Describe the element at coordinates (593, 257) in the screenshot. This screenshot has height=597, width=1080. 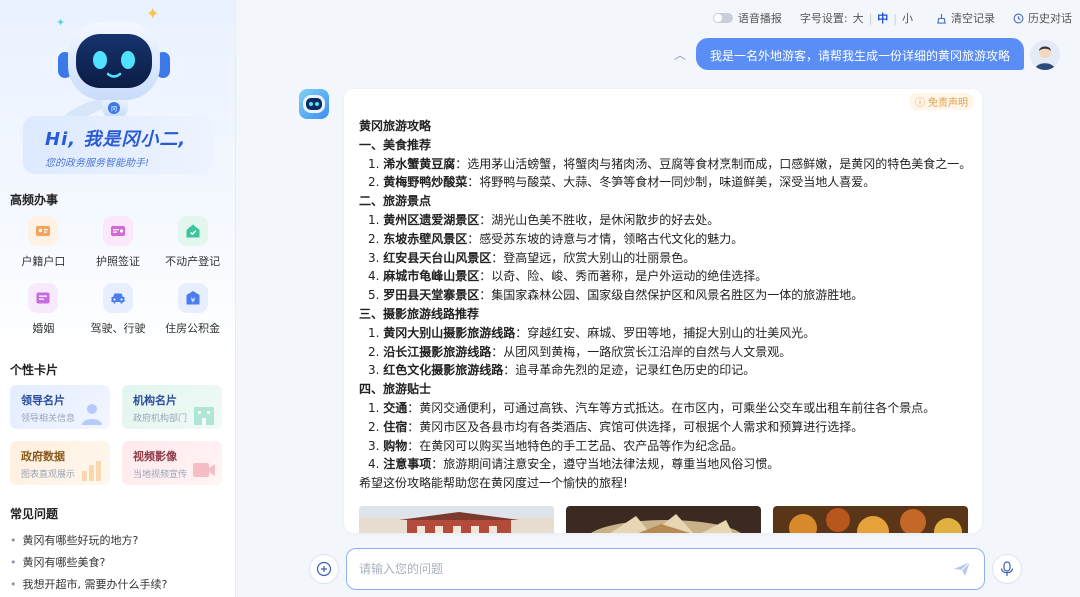
I see `item-description: ：登高望远，欣赏大别山的壮丽景色。` at that location.